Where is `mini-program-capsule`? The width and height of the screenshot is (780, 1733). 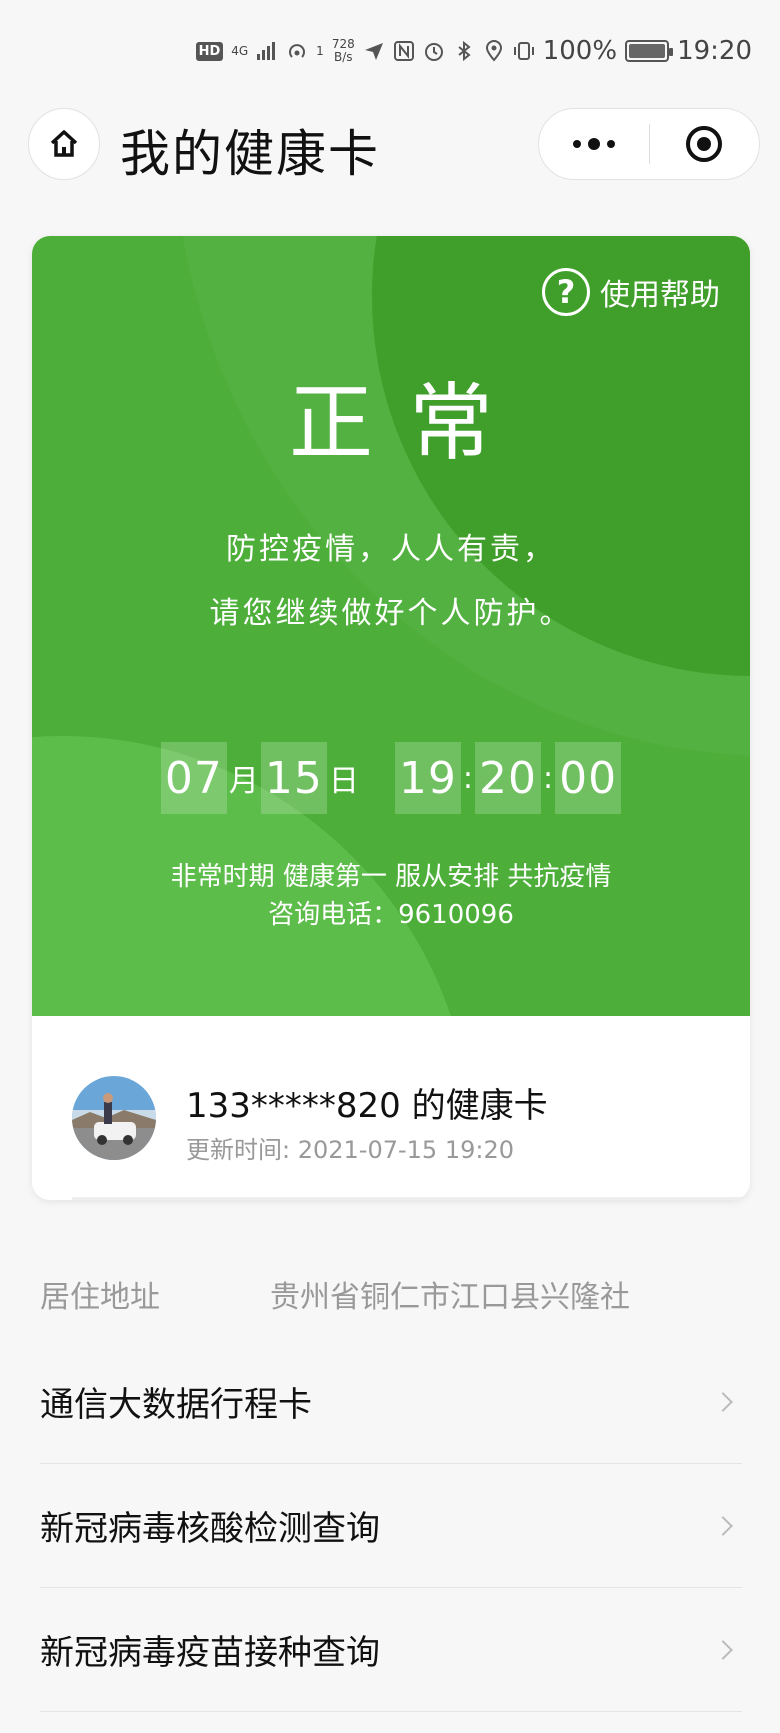 mini-program-capsule is located at coordinates (649, 144).